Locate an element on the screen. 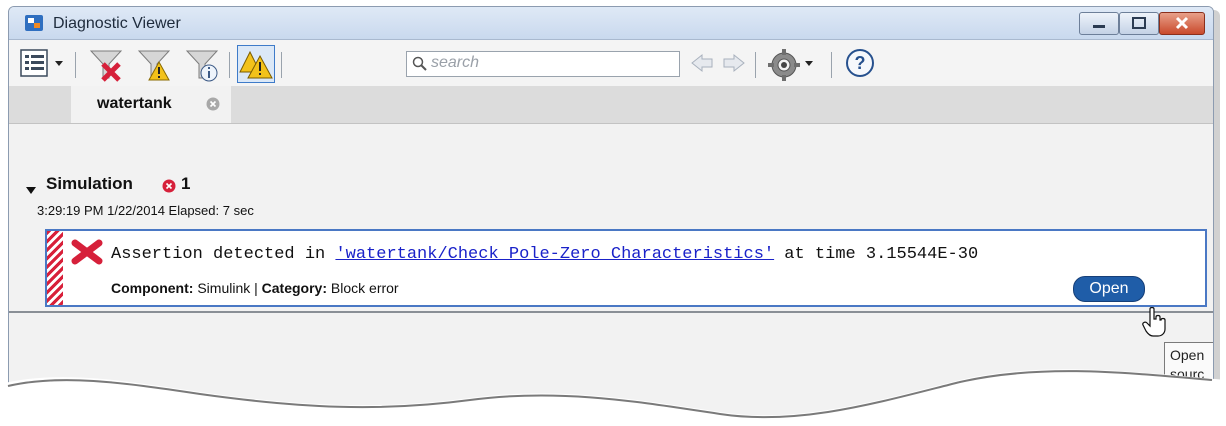 This screenshot has width=1226, height=426. close-window-button is located at coordinates (1182, 23).